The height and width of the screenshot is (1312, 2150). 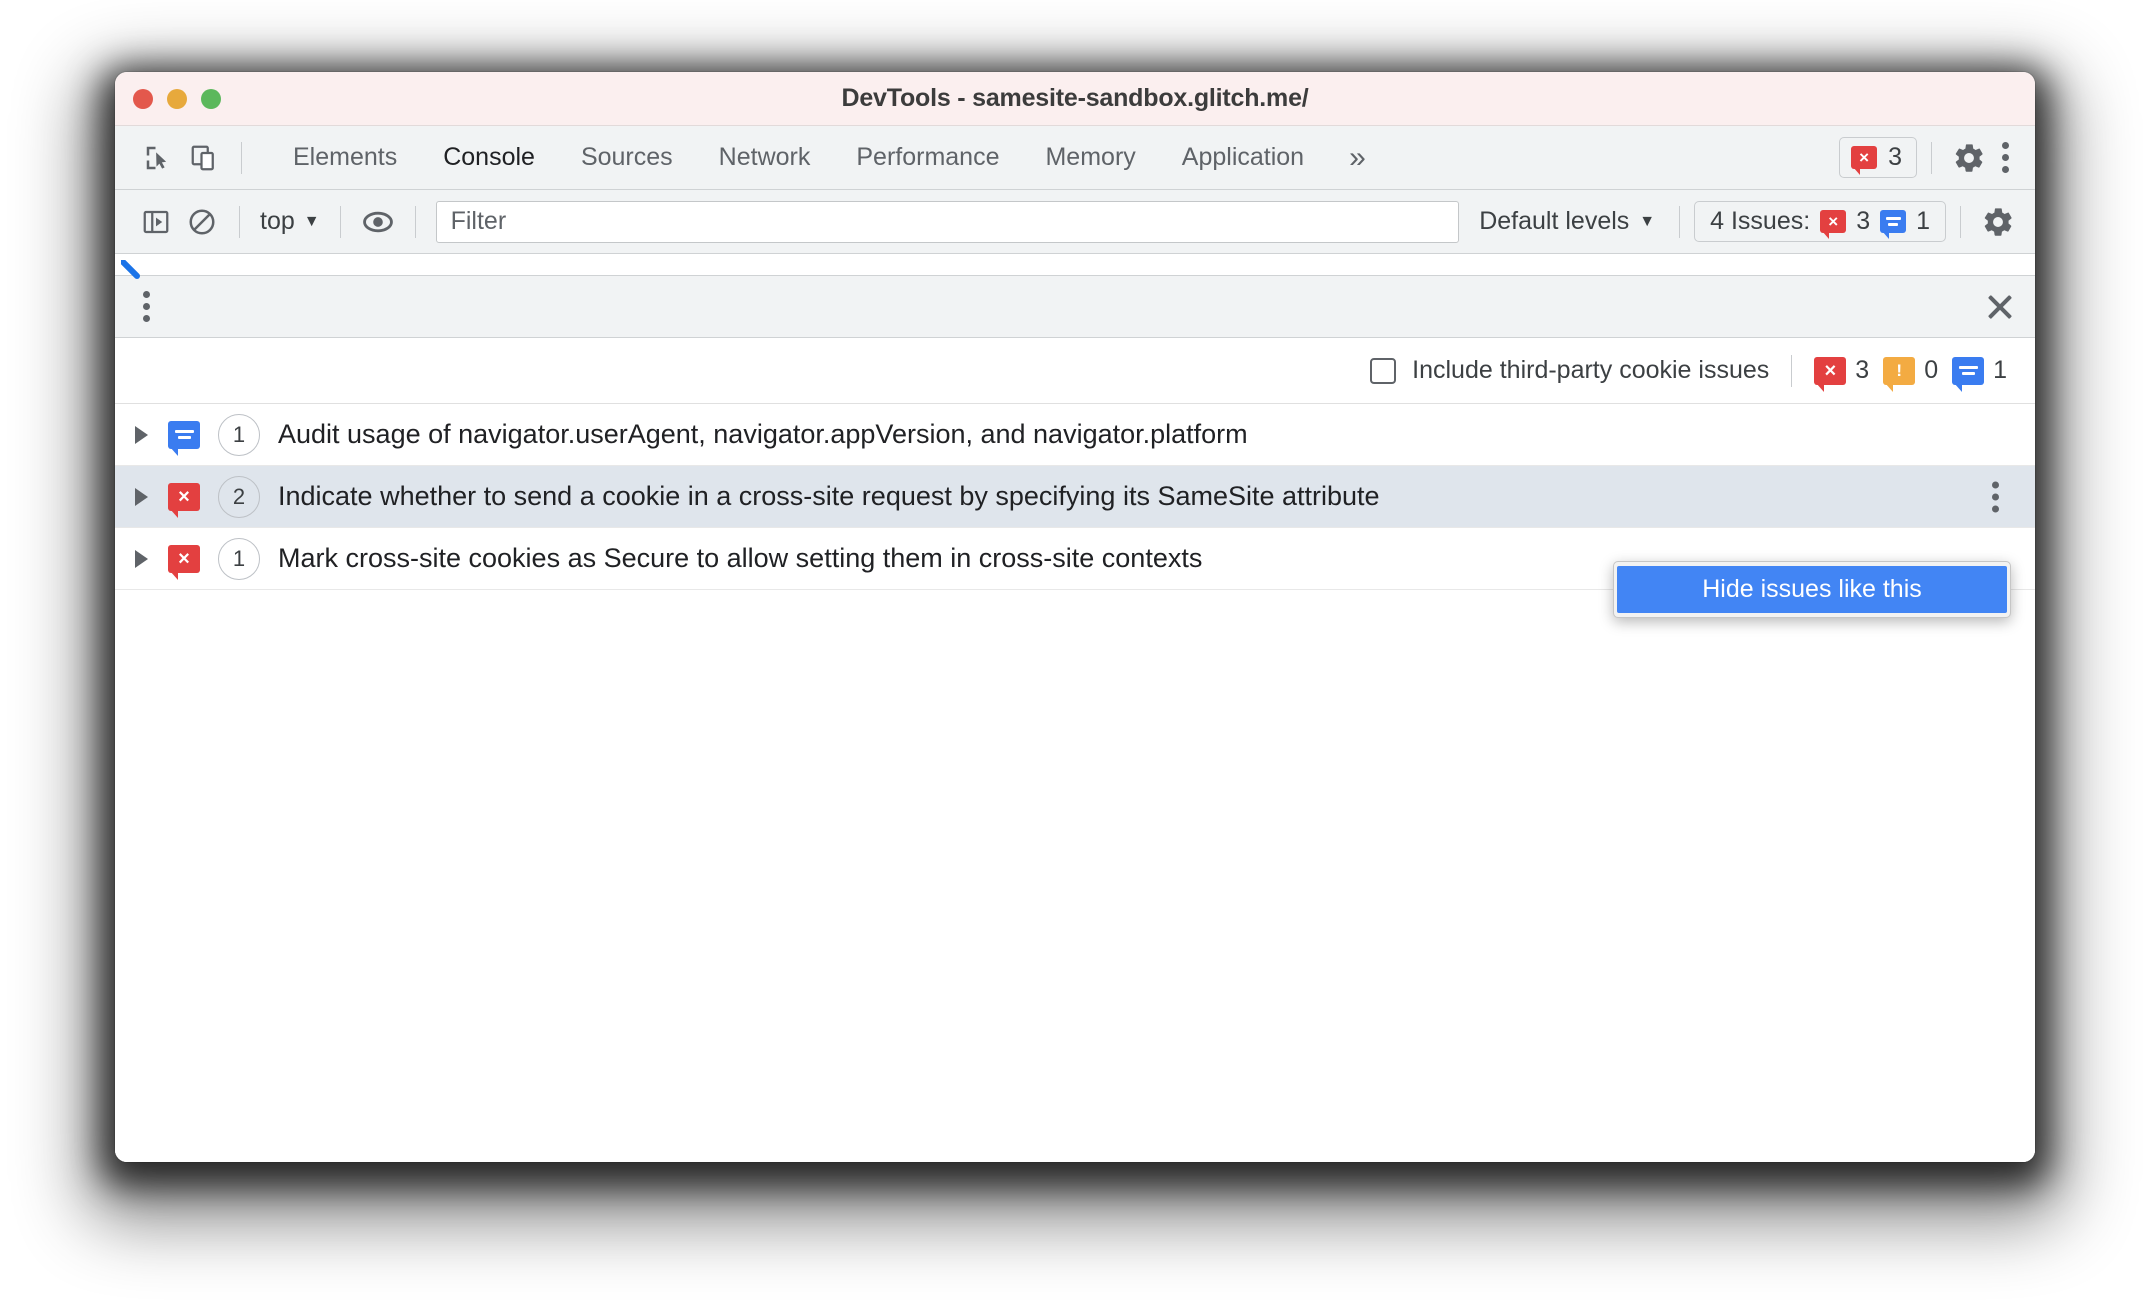 What do you see at coordinates (202, 222) in the screenshot?
I see `clear-console-icon` at bounding box center [202, 222].